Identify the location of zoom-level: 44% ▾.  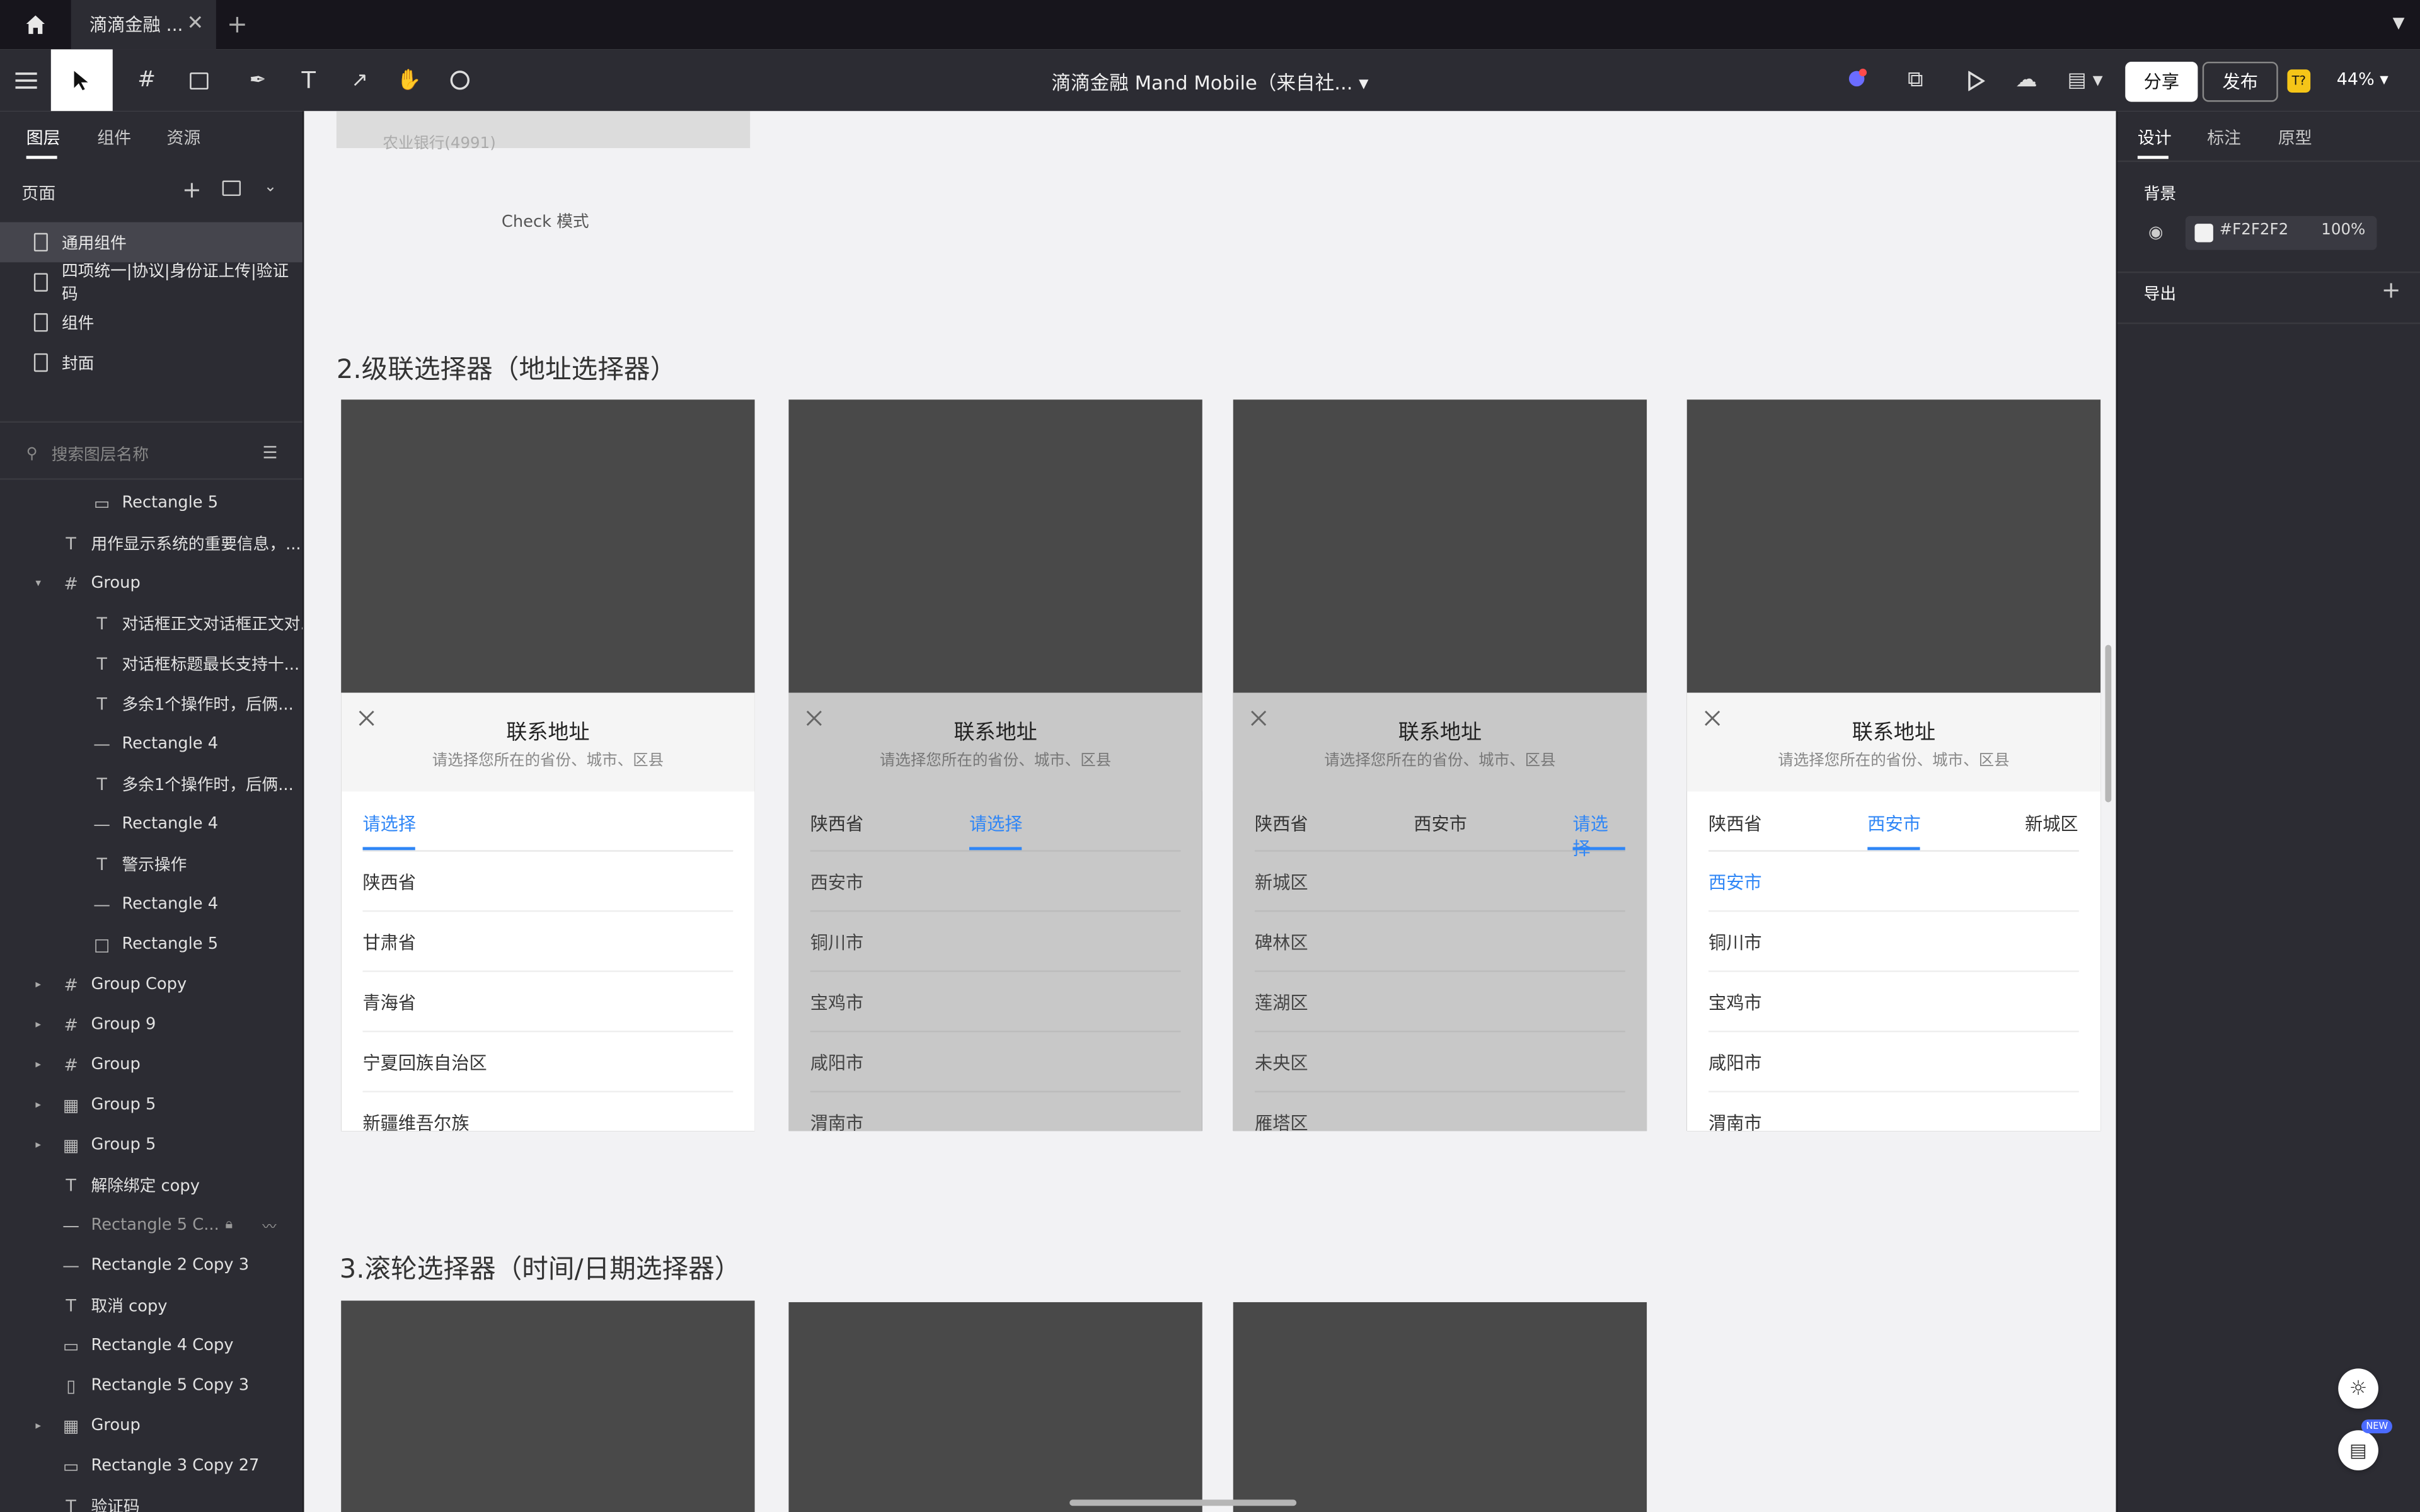
(2362, 79).